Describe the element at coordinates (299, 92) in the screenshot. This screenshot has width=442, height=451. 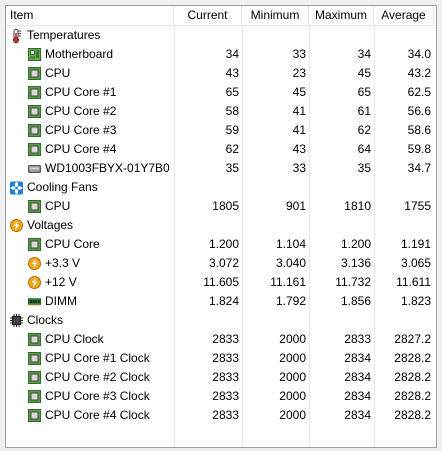
I see `minimum-value: 45` at that location.